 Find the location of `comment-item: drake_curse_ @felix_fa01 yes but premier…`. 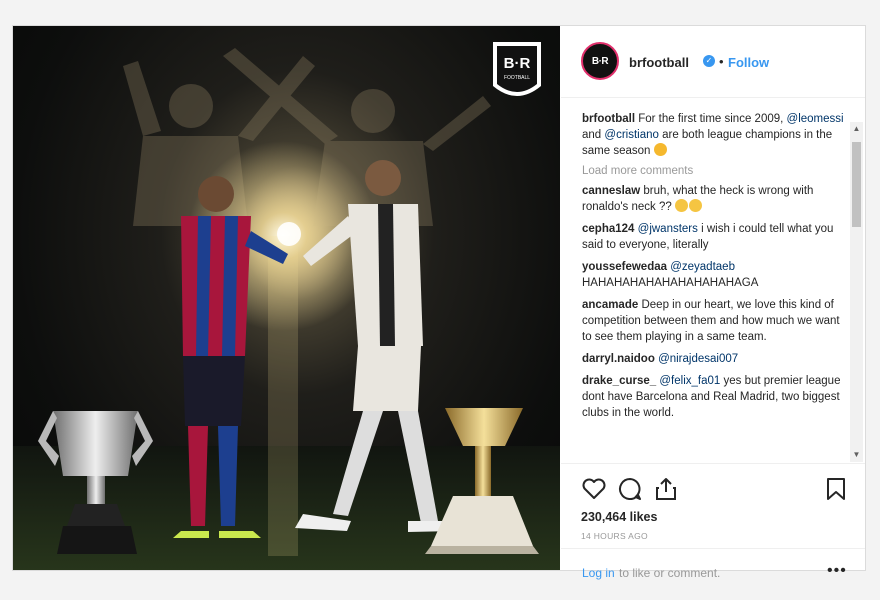

comment-item: drake_curse_ @felix_fa01 yes but premier… is located at coordinates (713, 397).